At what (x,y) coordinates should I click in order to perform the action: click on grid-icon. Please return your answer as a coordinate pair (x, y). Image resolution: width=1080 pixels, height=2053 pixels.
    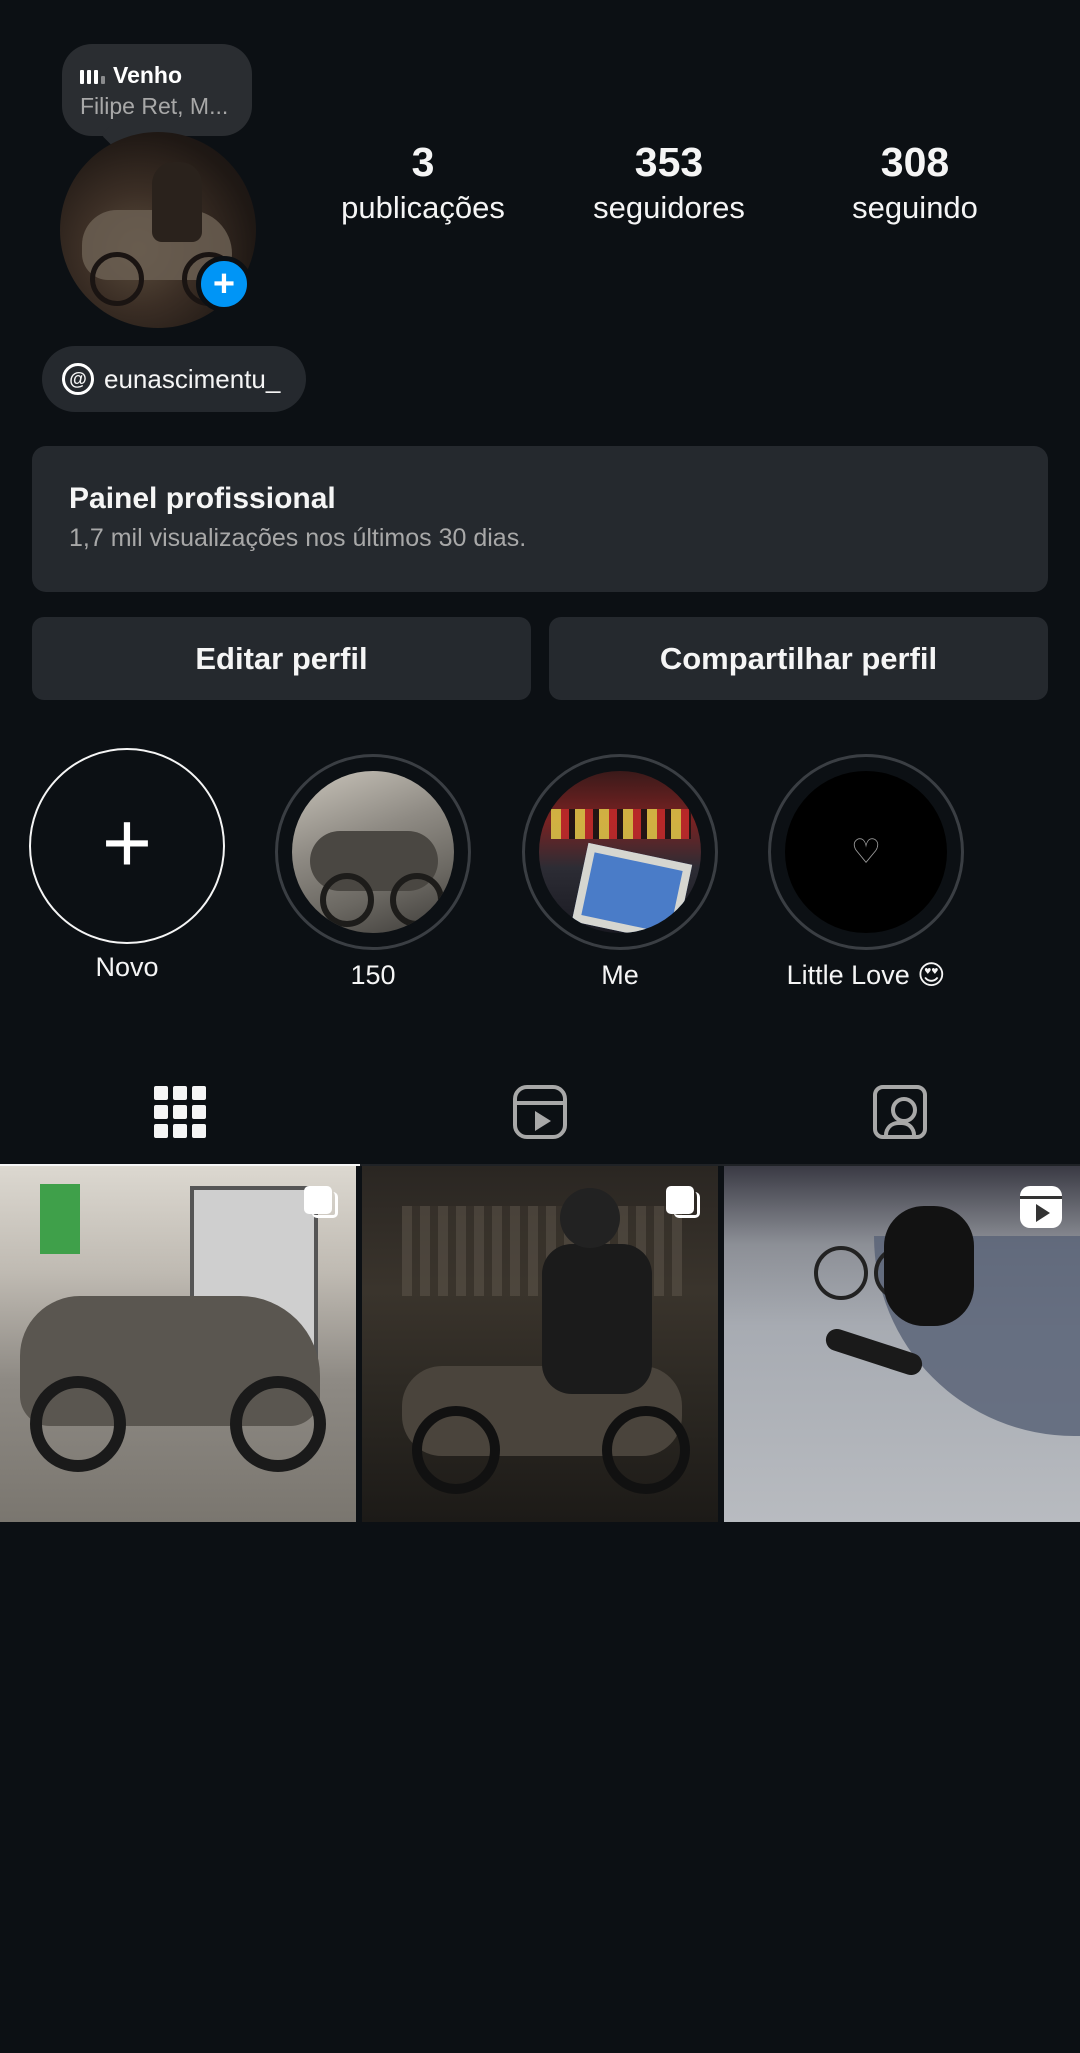
    Looking at the image, I should click on (180, 1112).